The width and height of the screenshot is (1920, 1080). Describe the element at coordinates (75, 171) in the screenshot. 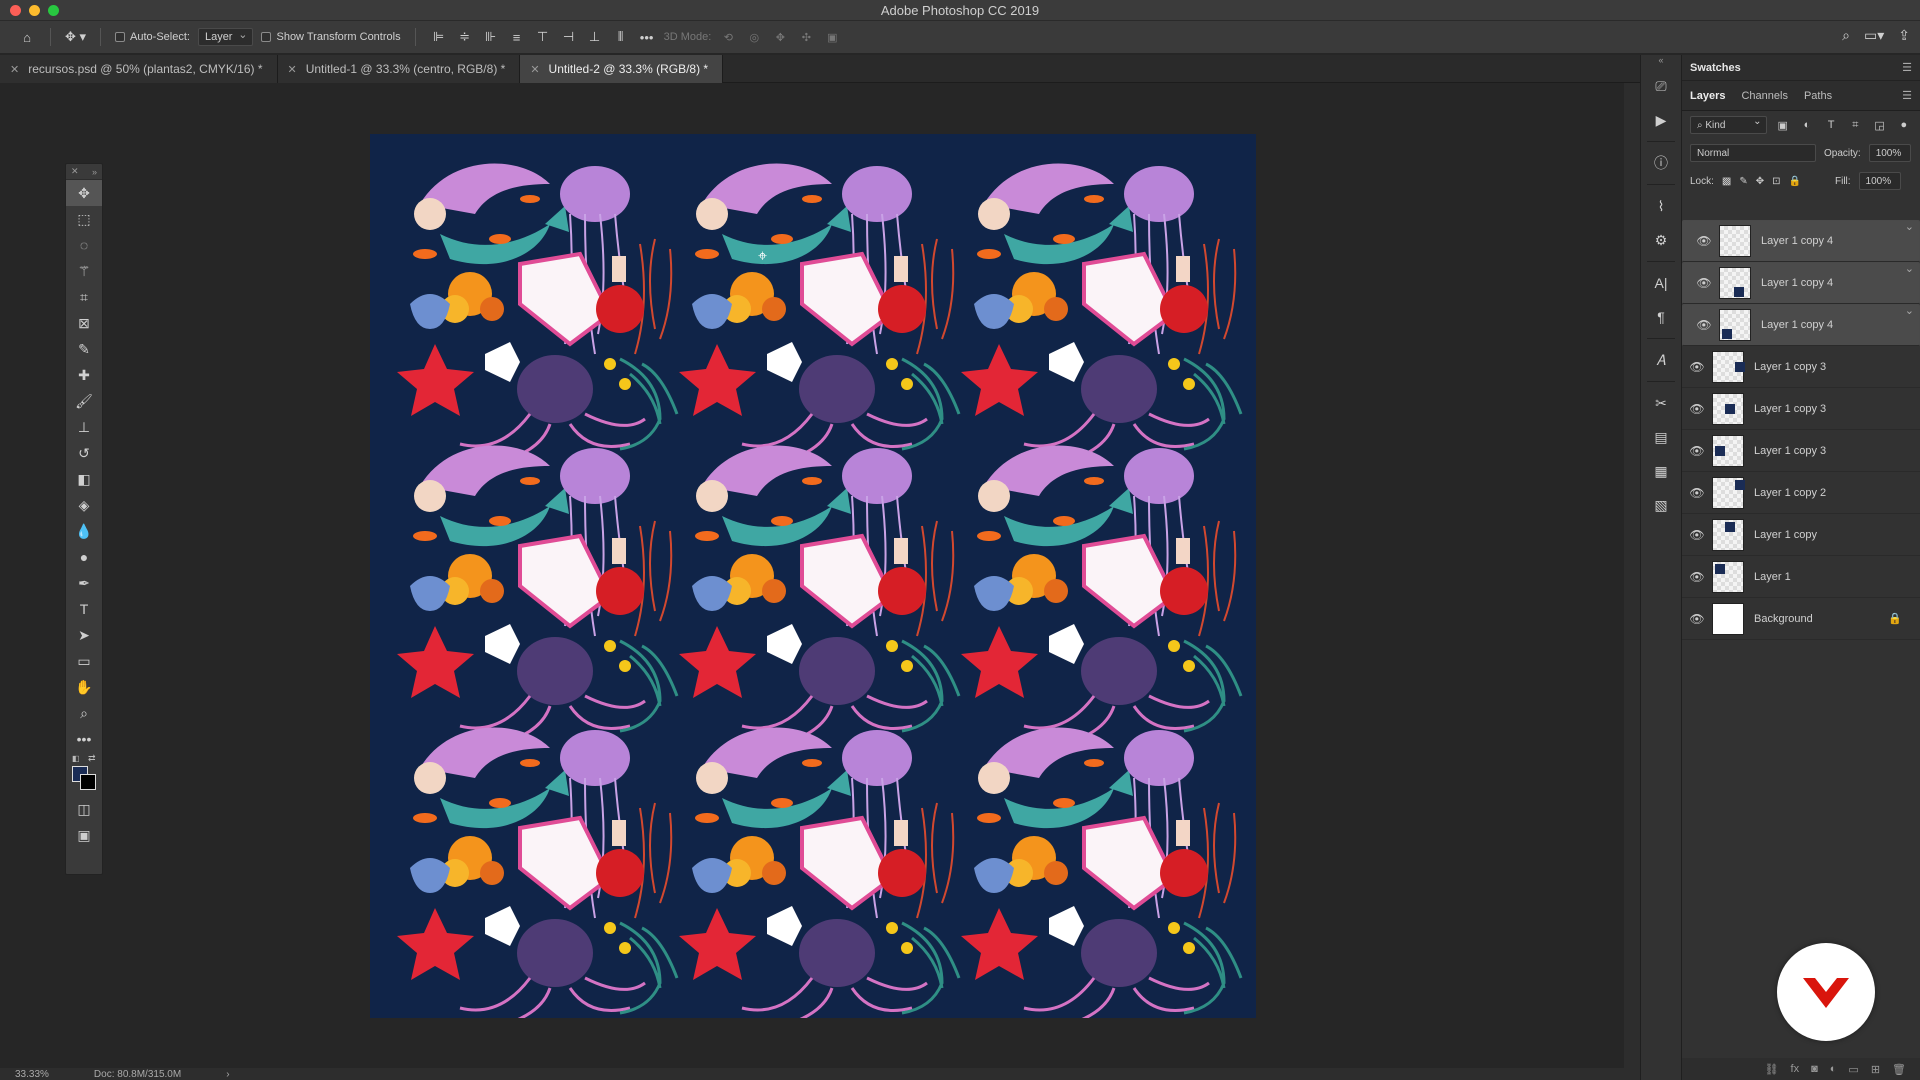

I see `close-panel-icon: ✕` at that location.